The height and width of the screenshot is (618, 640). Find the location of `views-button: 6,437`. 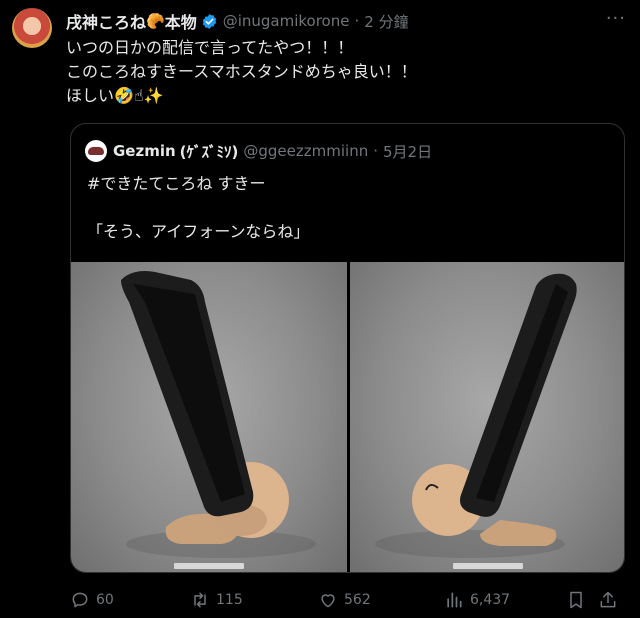

views-button: 6,437 is located at coordinates (477, 600).